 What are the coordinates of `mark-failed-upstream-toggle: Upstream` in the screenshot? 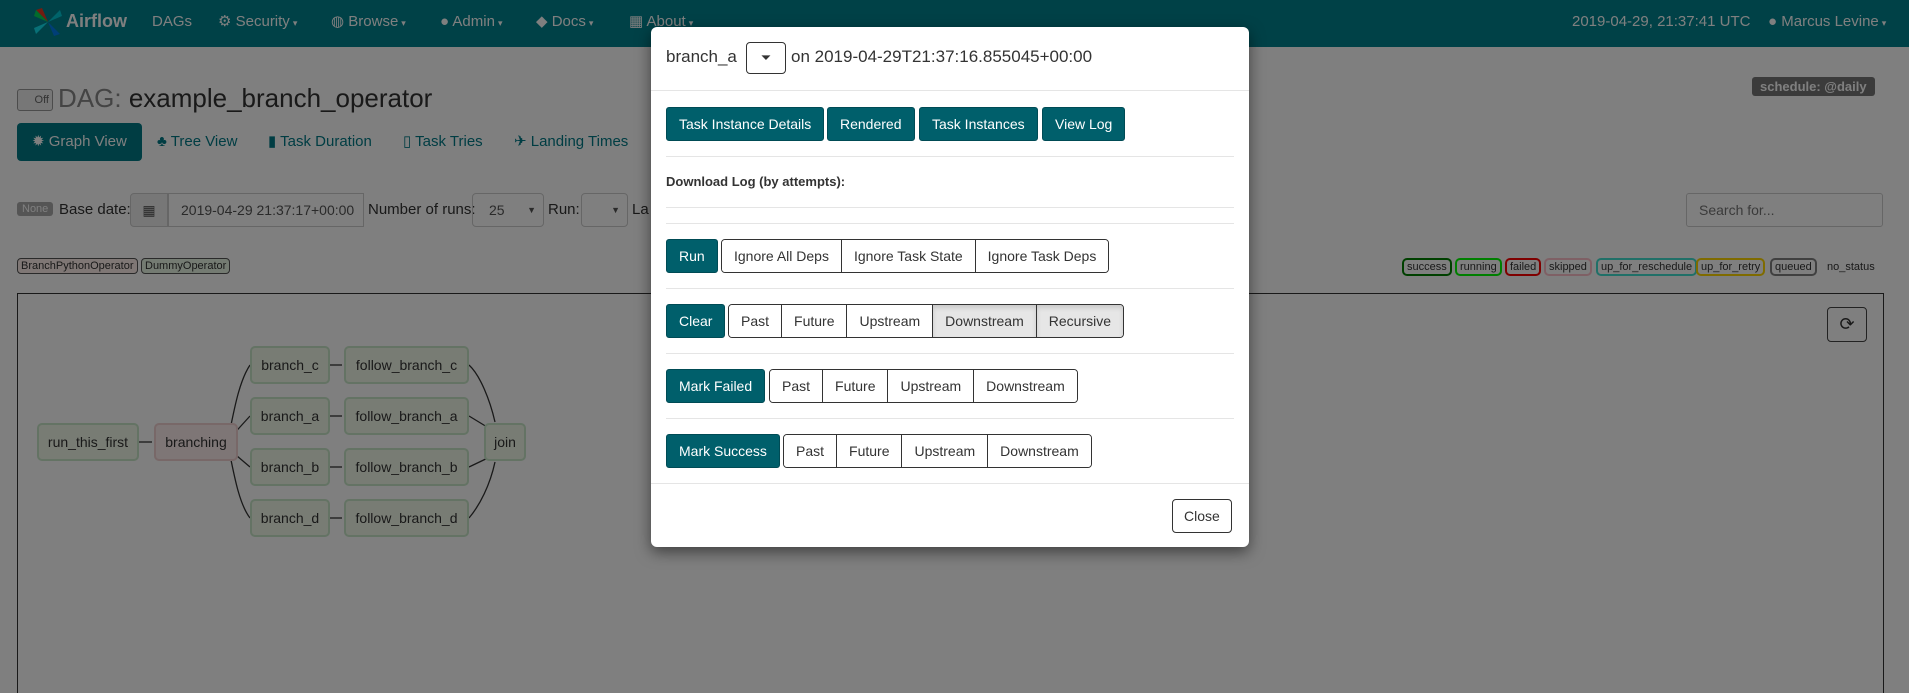 It's located at (931, 386).